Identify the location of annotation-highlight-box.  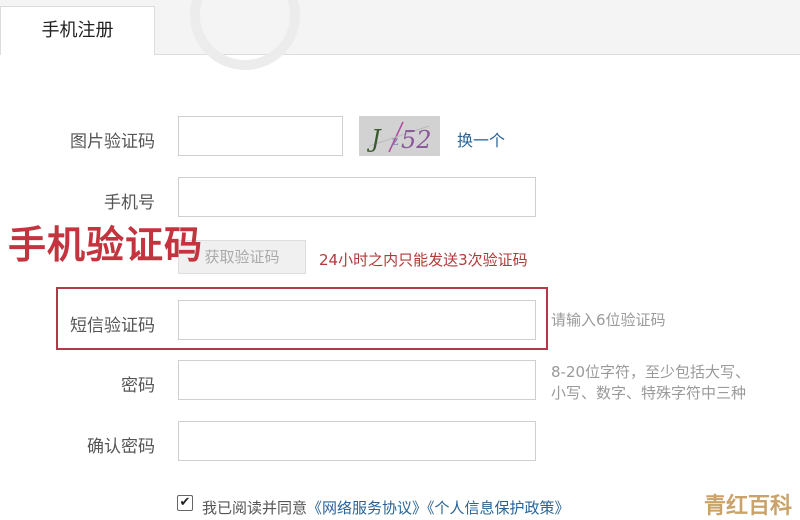
(302, 318).